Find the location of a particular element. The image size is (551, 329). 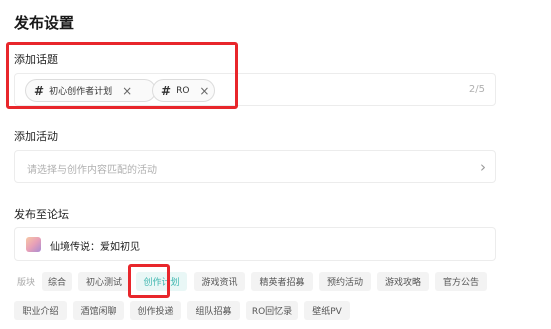

topics-field: # 初心创作者计划 × # RO × 2/5 is located at coordinates (255, 89).